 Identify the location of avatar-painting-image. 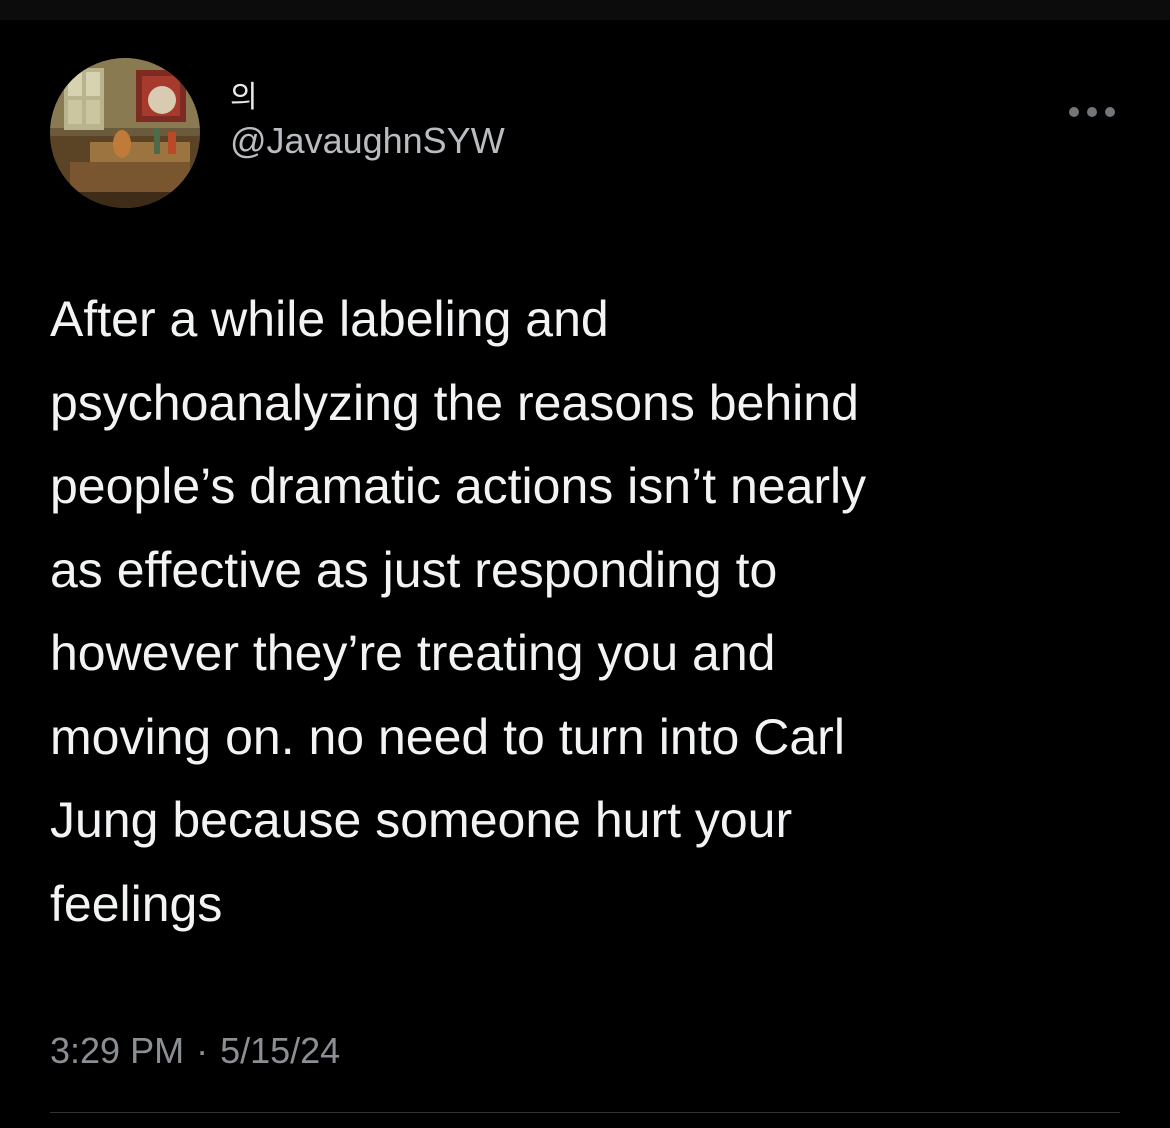
(125, 133).